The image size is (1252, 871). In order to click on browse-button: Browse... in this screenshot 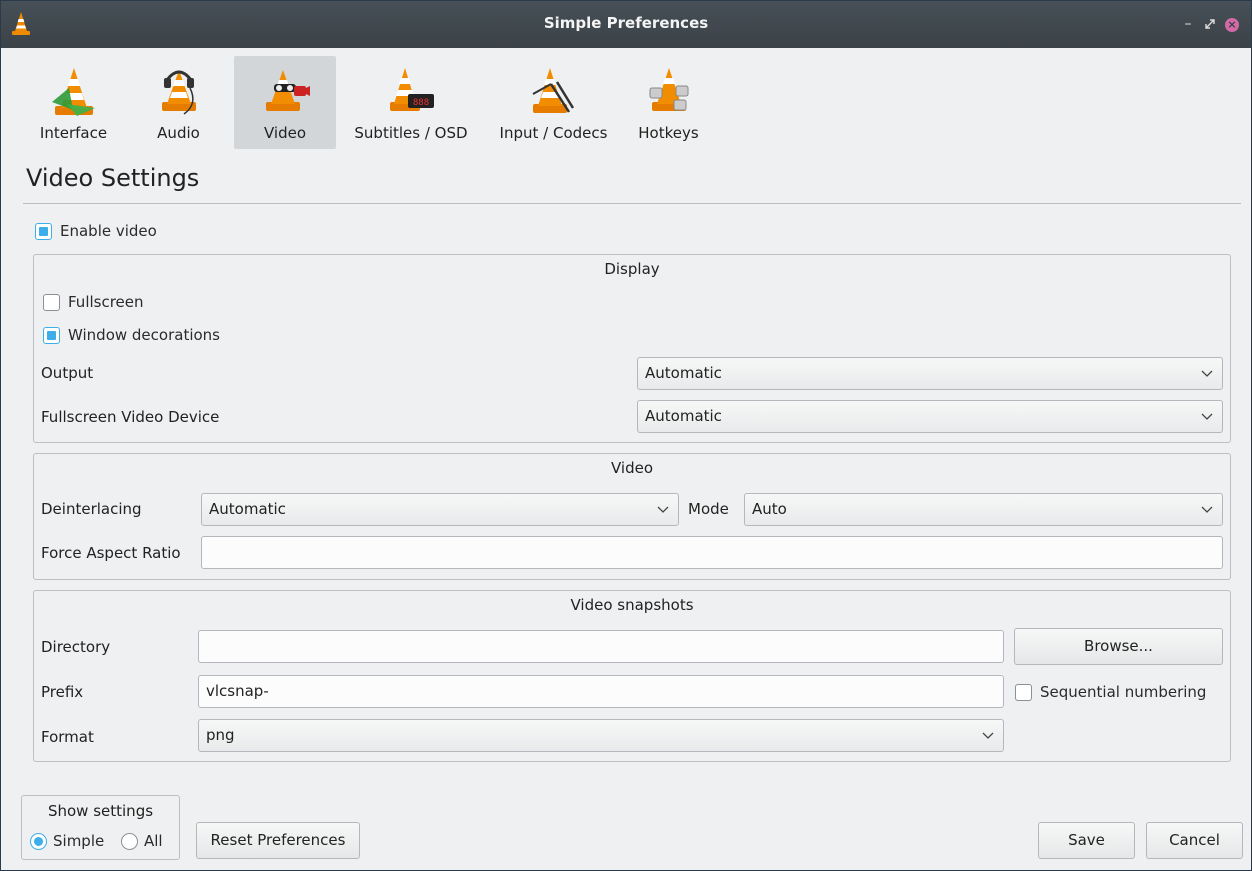, I will do `click(1118, 646)`.